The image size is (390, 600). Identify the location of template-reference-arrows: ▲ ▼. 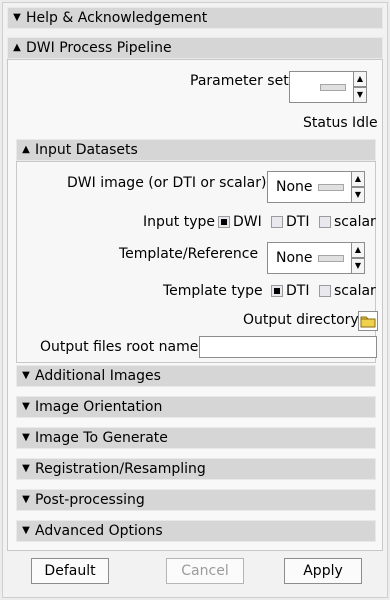
(358, 258).